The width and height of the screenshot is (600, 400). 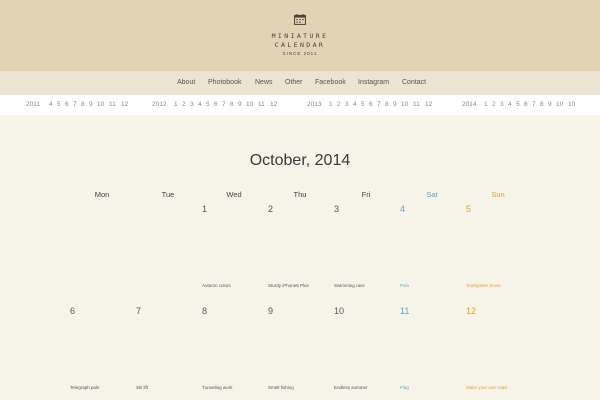 What do you see at coordinates (33, 104) in the screenshot?
I see `year-2011-link: 2011` at bounding box center [33, 104].